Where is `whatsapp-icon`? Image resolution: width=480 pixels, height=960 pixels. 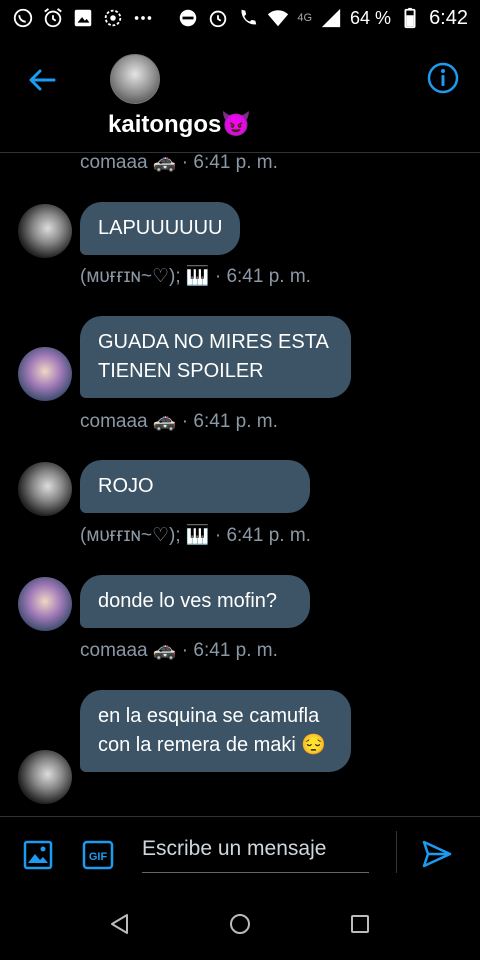 whatsapp-icon is located at coordinates (23, 18).